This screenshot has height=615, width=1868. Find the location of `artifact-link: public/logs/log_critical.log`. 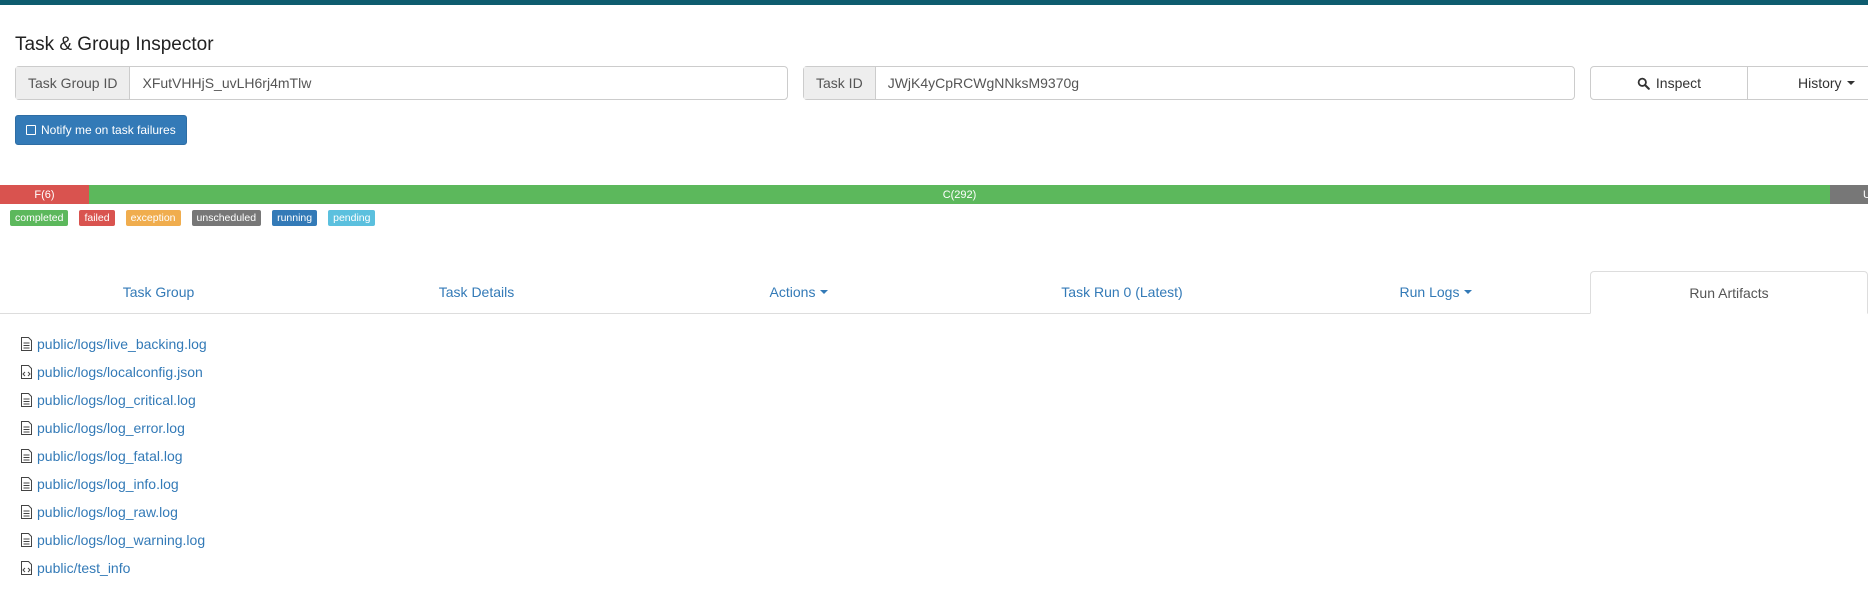

artifact-link: public/logs/log_critical.log is located at coordinates (116, 400).